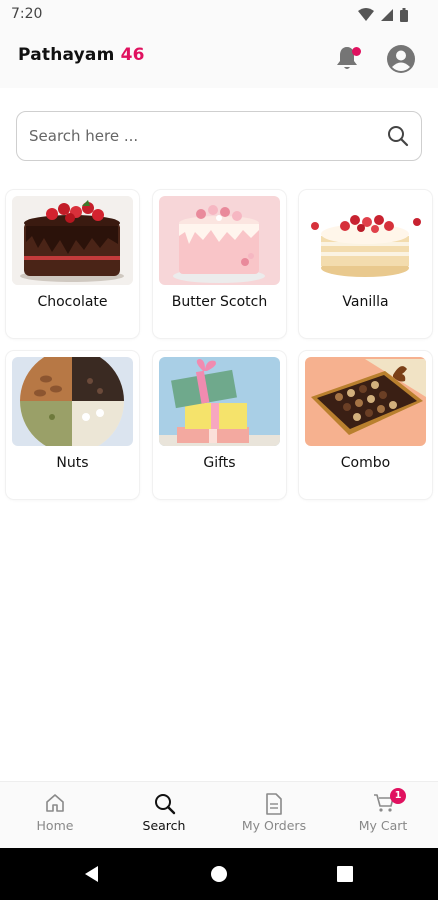  Describe the element at coordinates (132, 55) in the screenshot. I see `app-title-accent: 46` at that location.